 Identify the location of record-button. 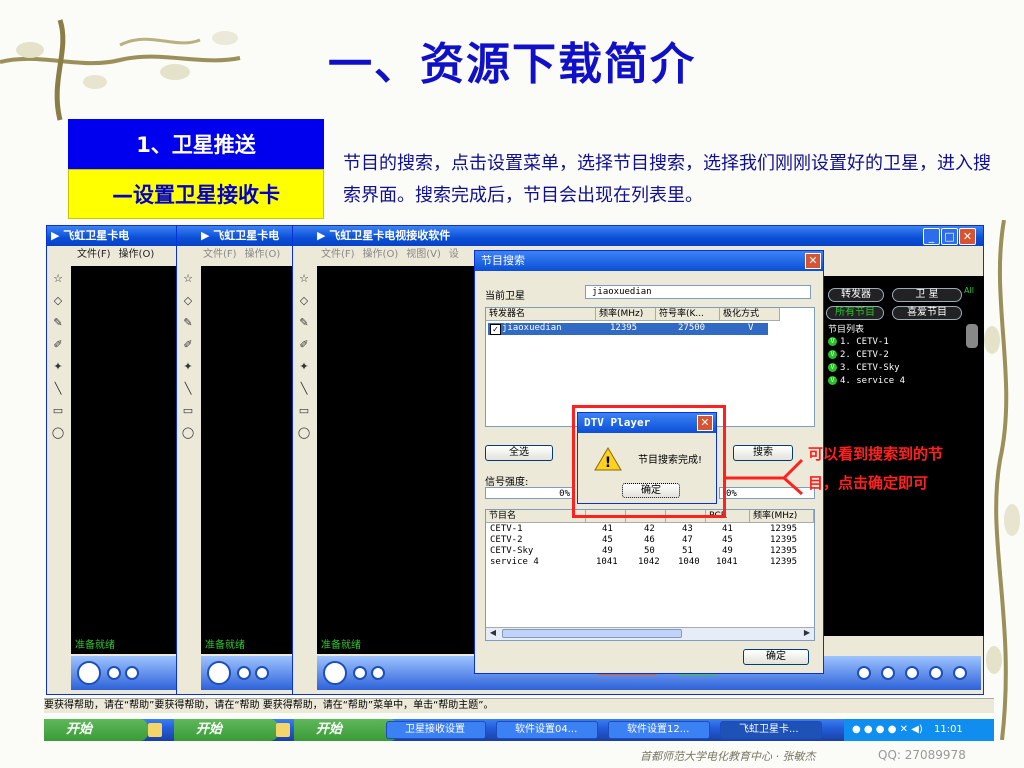
(864, 673).